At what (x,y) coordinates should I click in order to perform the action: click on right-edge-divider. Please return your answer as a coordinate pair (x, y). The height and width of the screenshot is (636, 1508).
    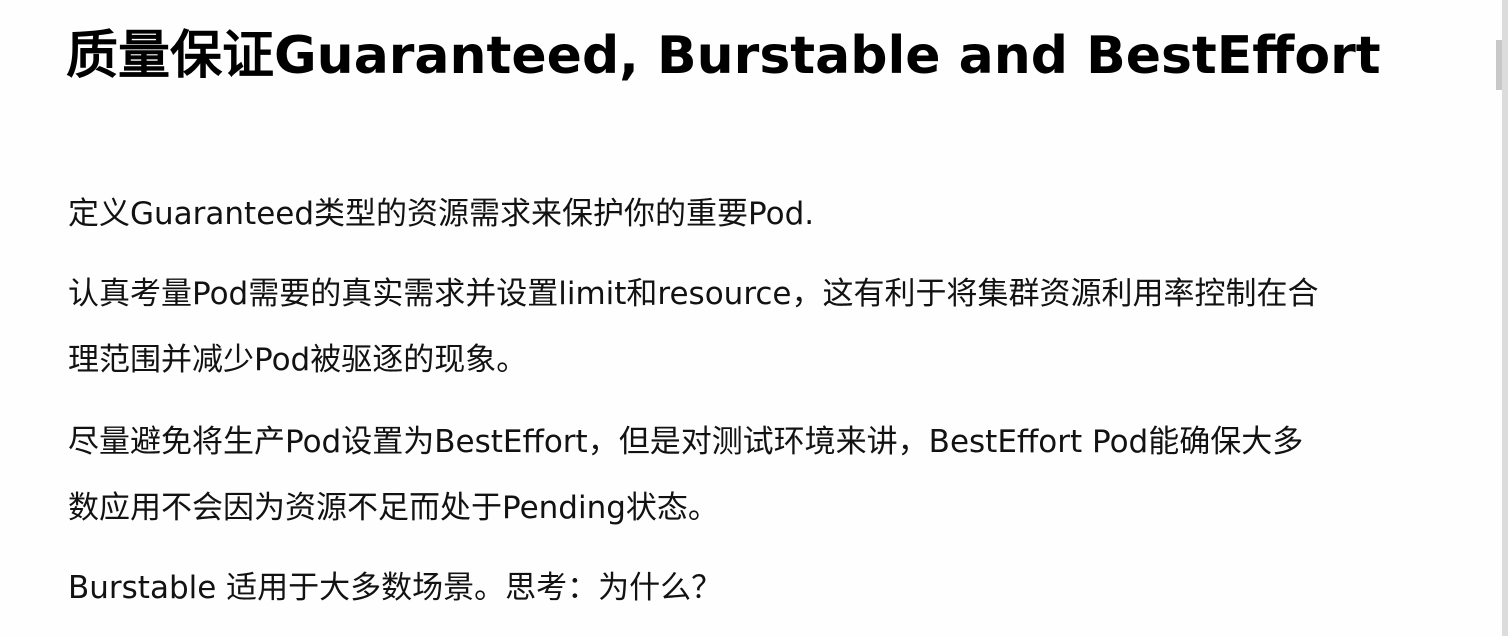
    Looking at the image, I should click on (1505, 318).